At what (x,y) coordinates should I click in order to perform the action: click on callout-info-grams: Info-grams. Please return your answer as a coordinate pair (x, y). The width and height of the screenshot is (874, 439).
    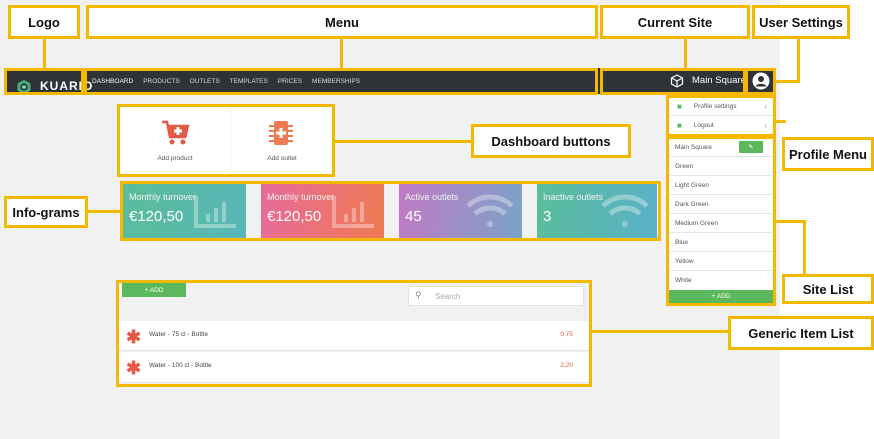
    Looking at the image, I should click on (46, 212).